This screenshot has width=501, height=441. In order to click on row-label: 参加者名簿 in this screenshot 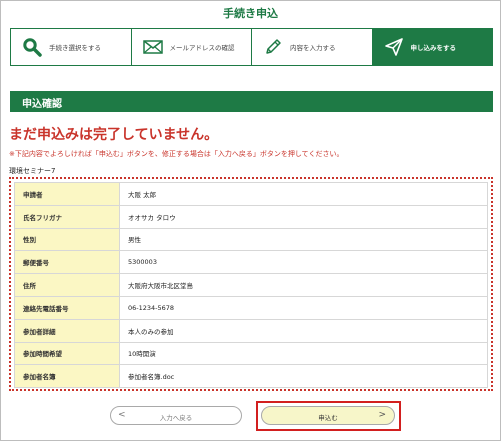, I will do `click(67, 376)`.